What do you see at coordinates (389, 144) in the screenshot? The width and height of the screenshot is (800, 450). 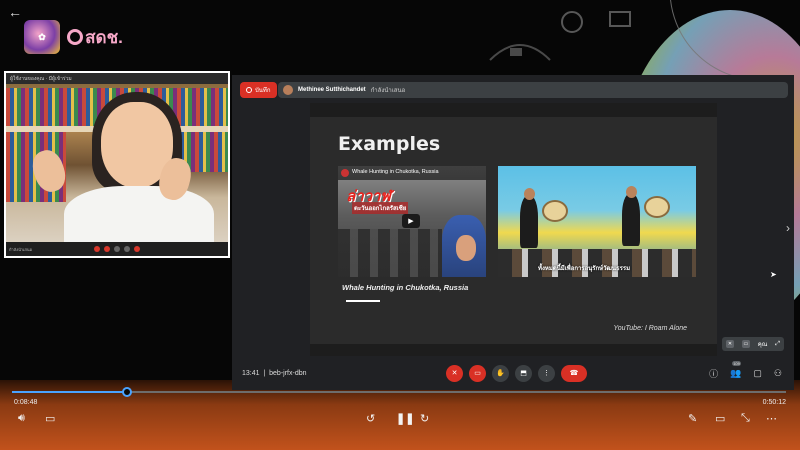 I see `slide-title: Examples` at bounding box center [389, 144].